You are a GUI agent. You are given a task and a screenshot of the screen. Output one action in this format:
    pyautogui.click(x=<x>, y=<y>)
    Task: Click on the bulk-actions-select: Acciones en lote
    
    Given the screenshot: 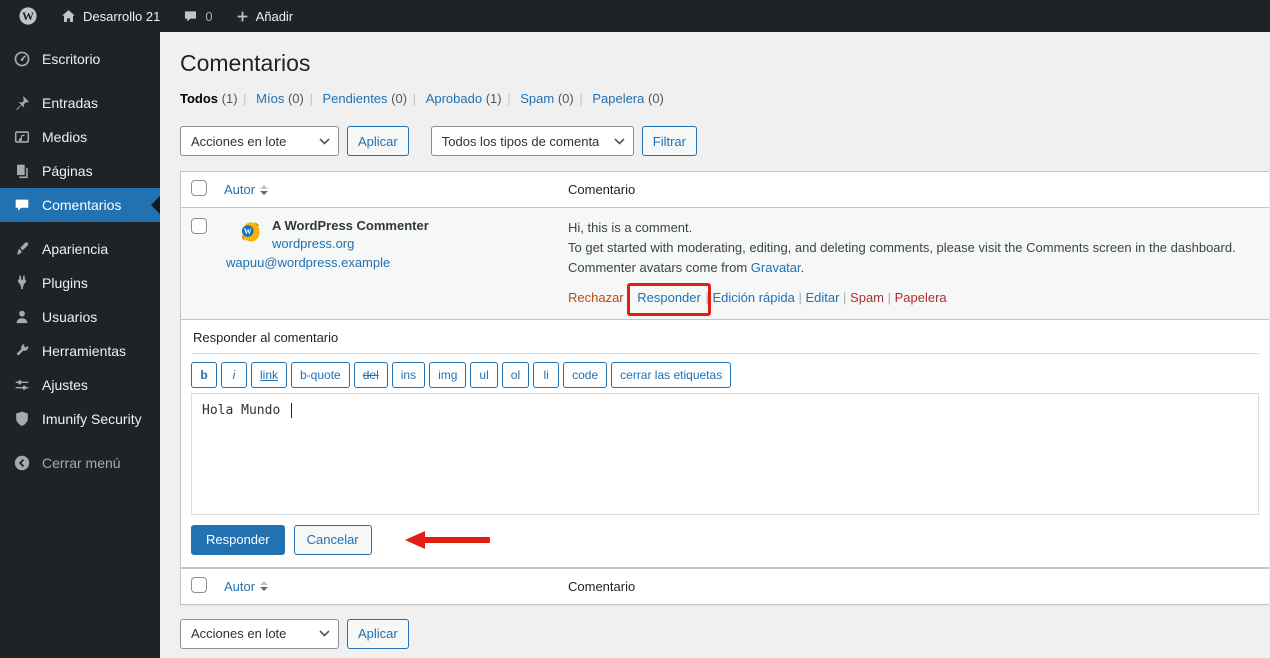 What is the action you would take?
    pyautogui.click(x=259, y=141)
    